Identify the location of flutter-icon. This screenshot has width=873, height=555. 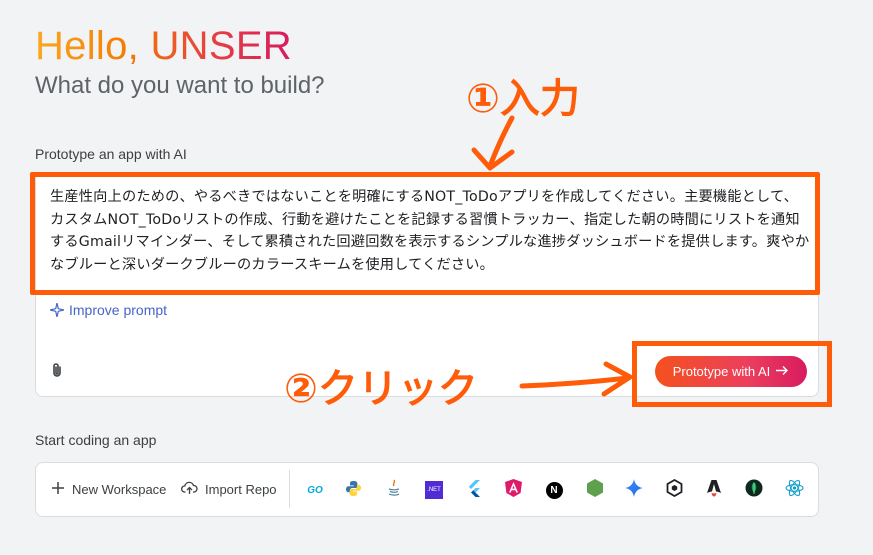
(474, 490).